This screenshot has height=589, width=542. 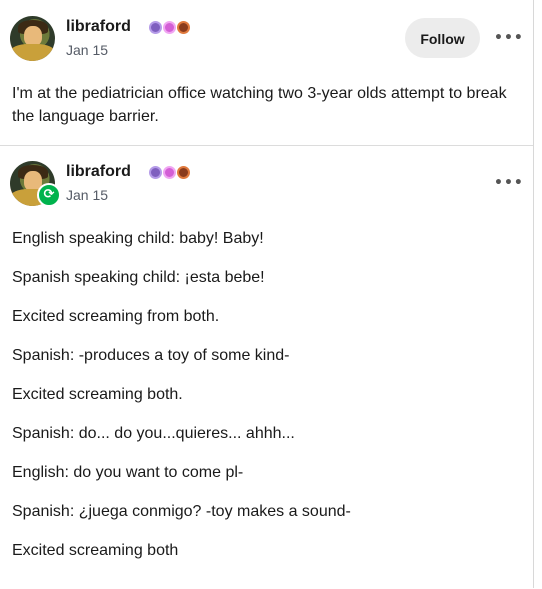 What do you see at coordinates (95, 550) in the screenshot?
I see `post-line: Excited screaming both` at bounding box center [95, 550].